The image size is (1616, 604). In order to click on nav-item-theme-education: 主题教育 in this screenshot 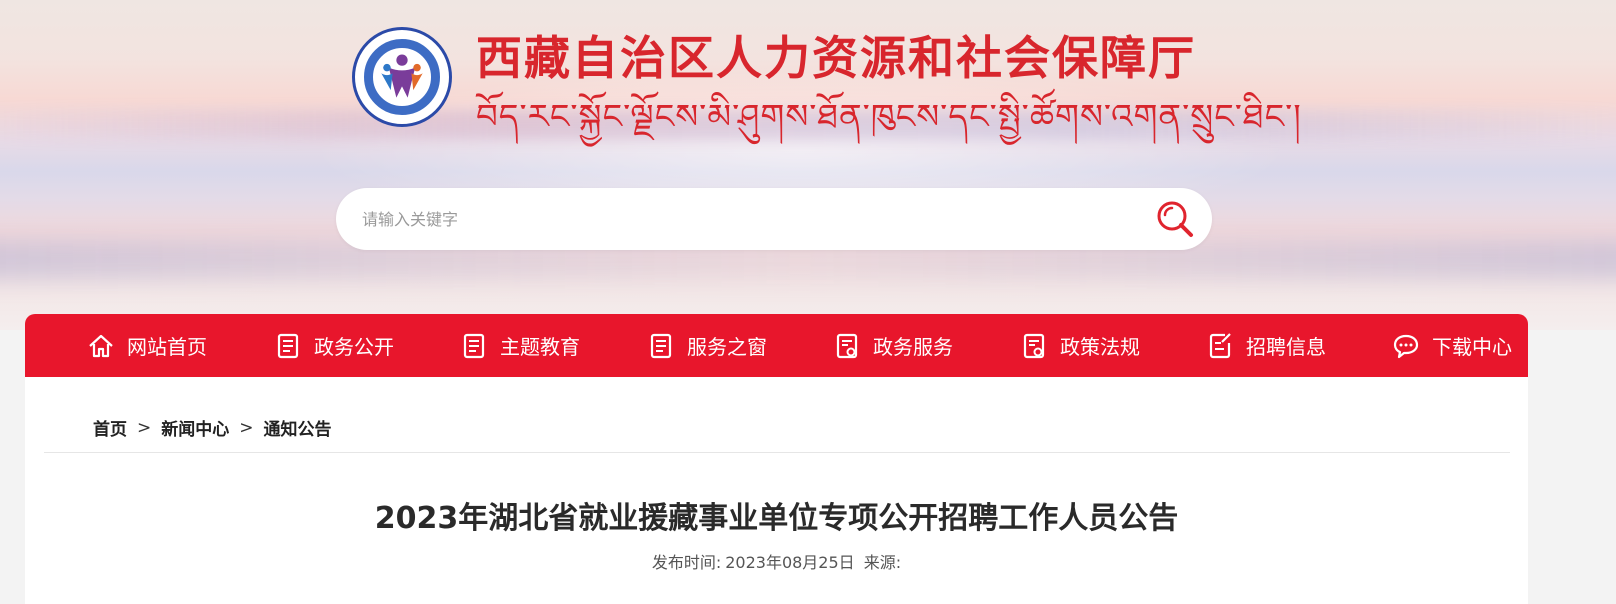, I will do `click(520, 345)`.